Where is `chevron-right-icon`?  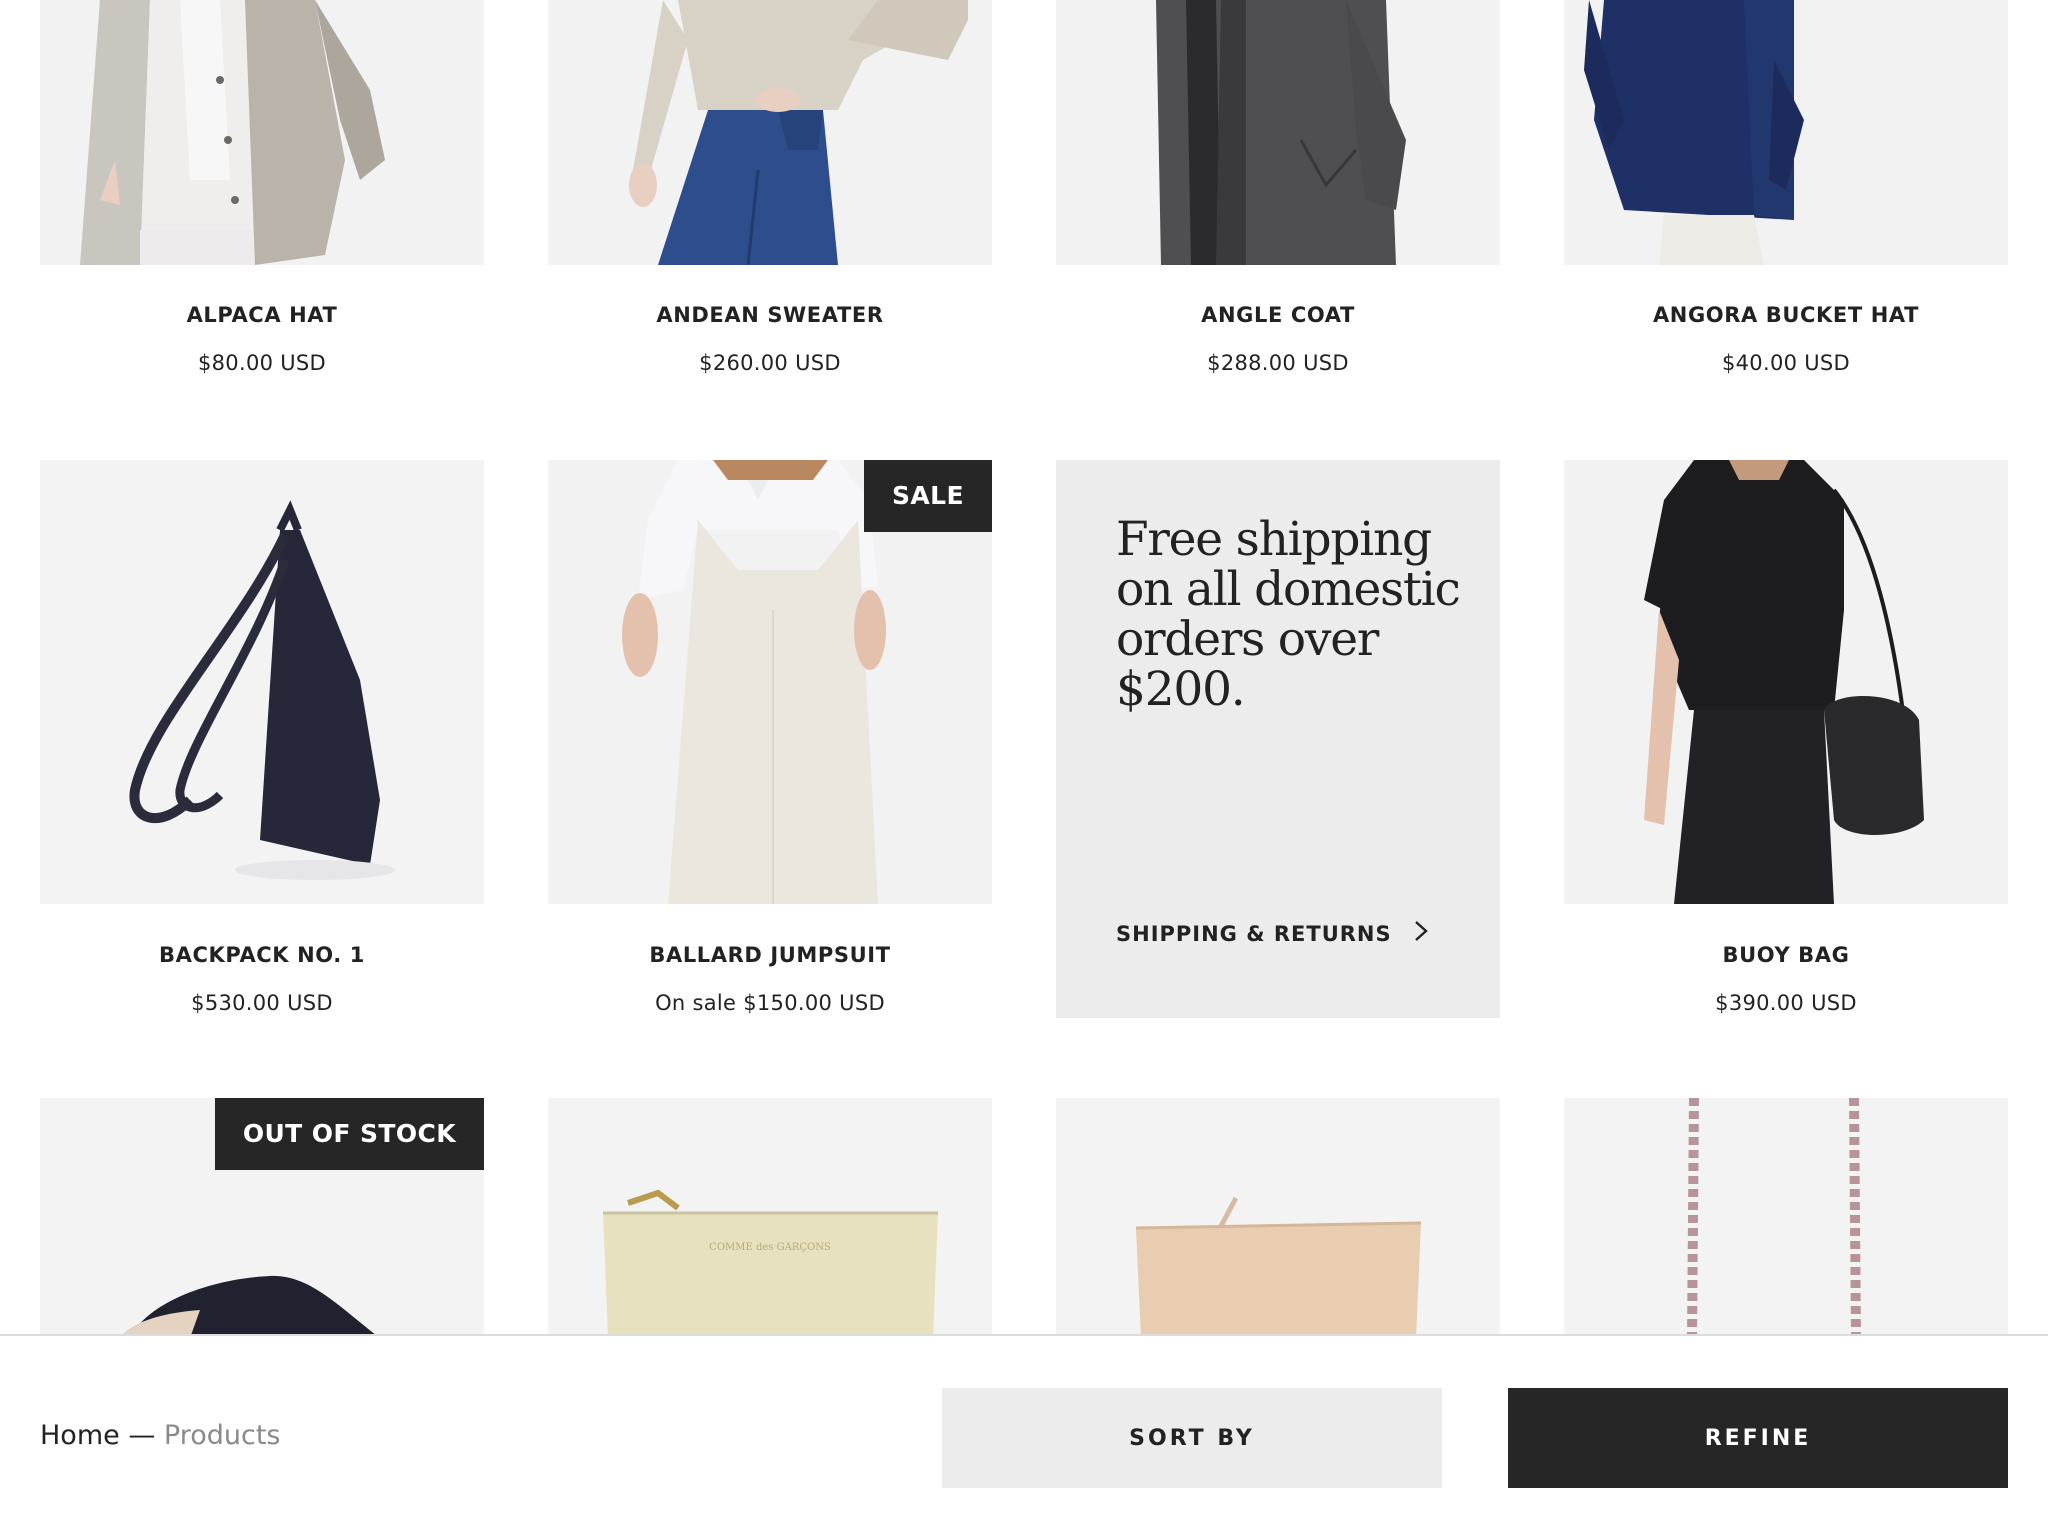
chevron-right-icon is located at coordinates (1421, 933).